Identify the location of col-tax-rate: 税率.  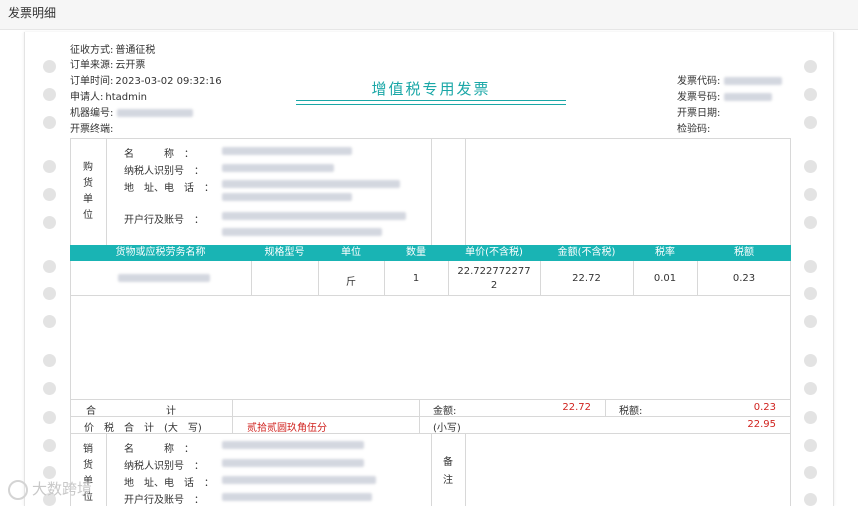
(665, 252).